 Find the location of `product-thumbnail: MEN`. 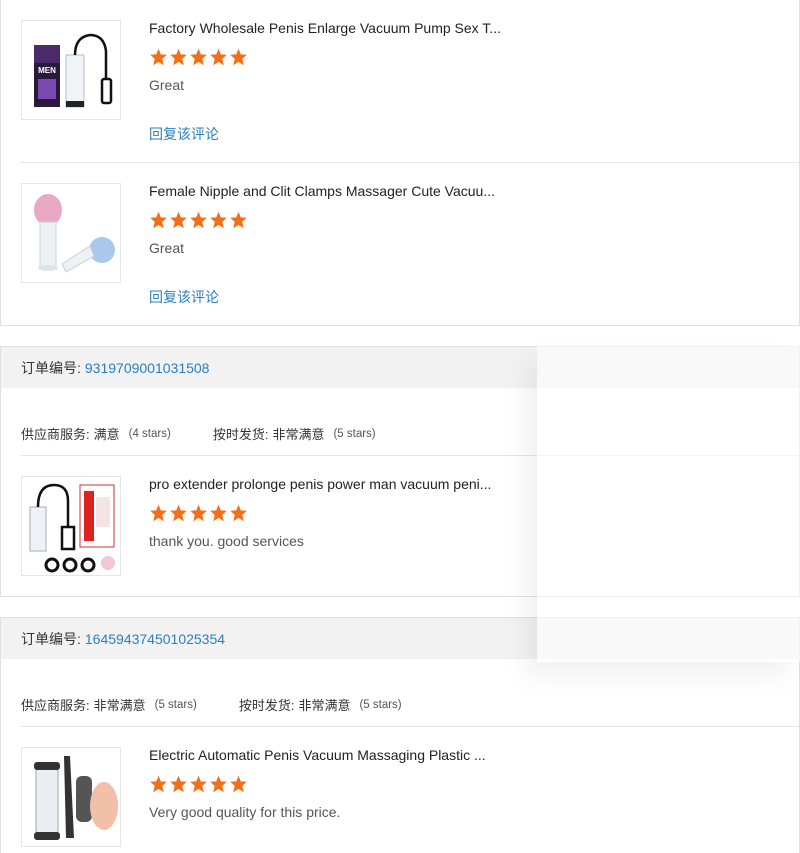

product-thumbnail: MEN is located at coordinates (71, 70).